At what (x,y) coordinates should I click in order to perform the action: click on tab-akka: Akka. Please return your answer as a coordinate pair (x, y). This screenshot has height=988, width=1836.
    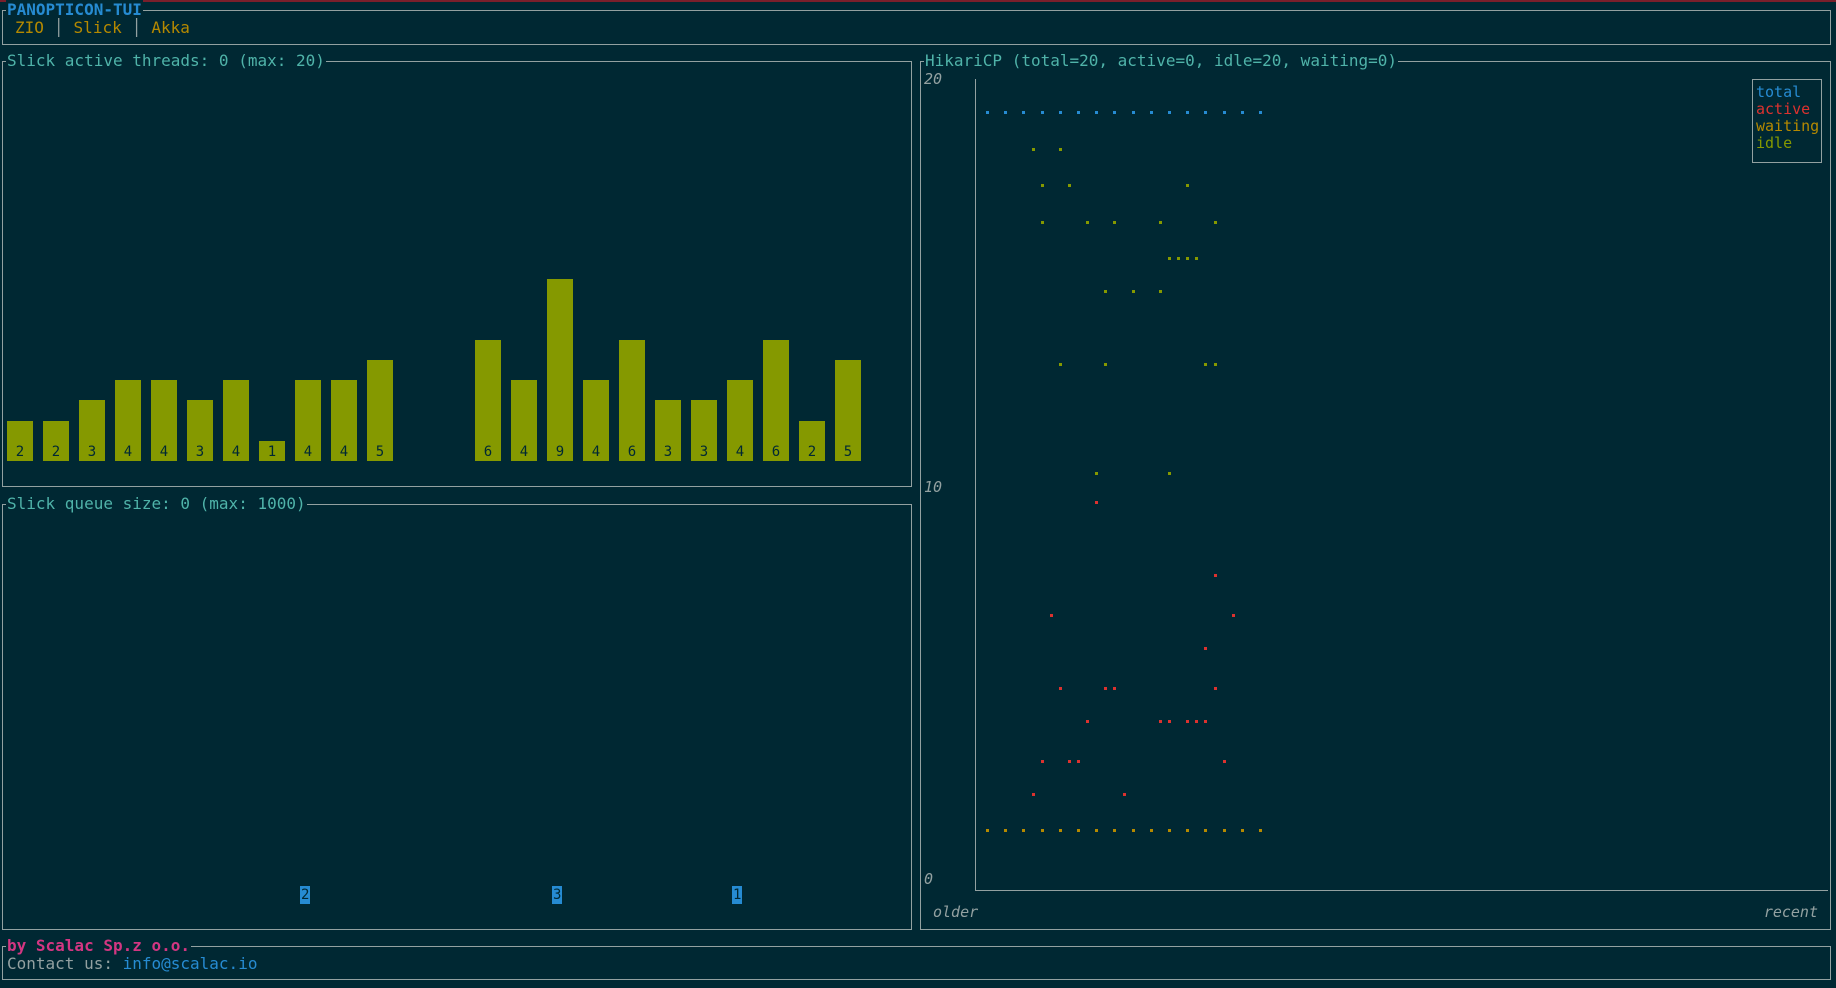
    Looking at the image, I should click on (170, 27).